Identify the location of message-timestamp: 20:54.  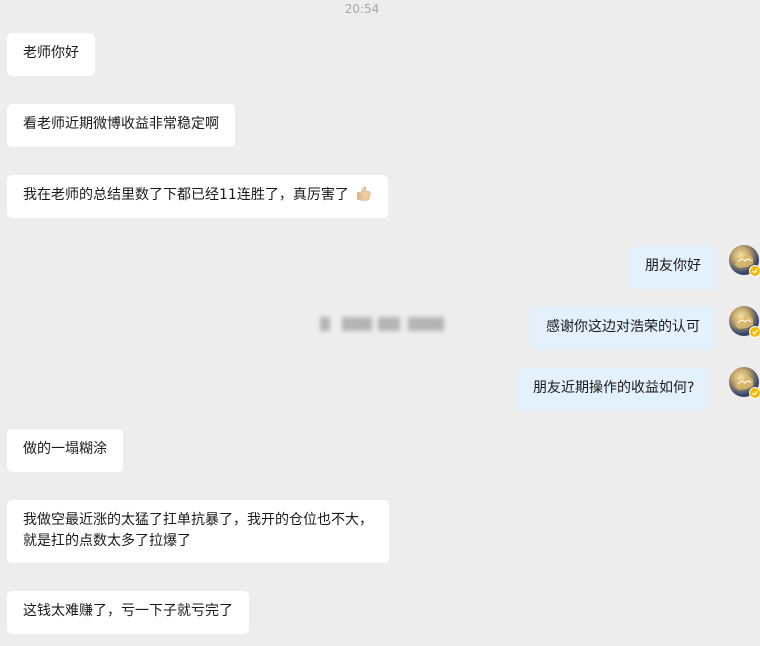
(362, 9).